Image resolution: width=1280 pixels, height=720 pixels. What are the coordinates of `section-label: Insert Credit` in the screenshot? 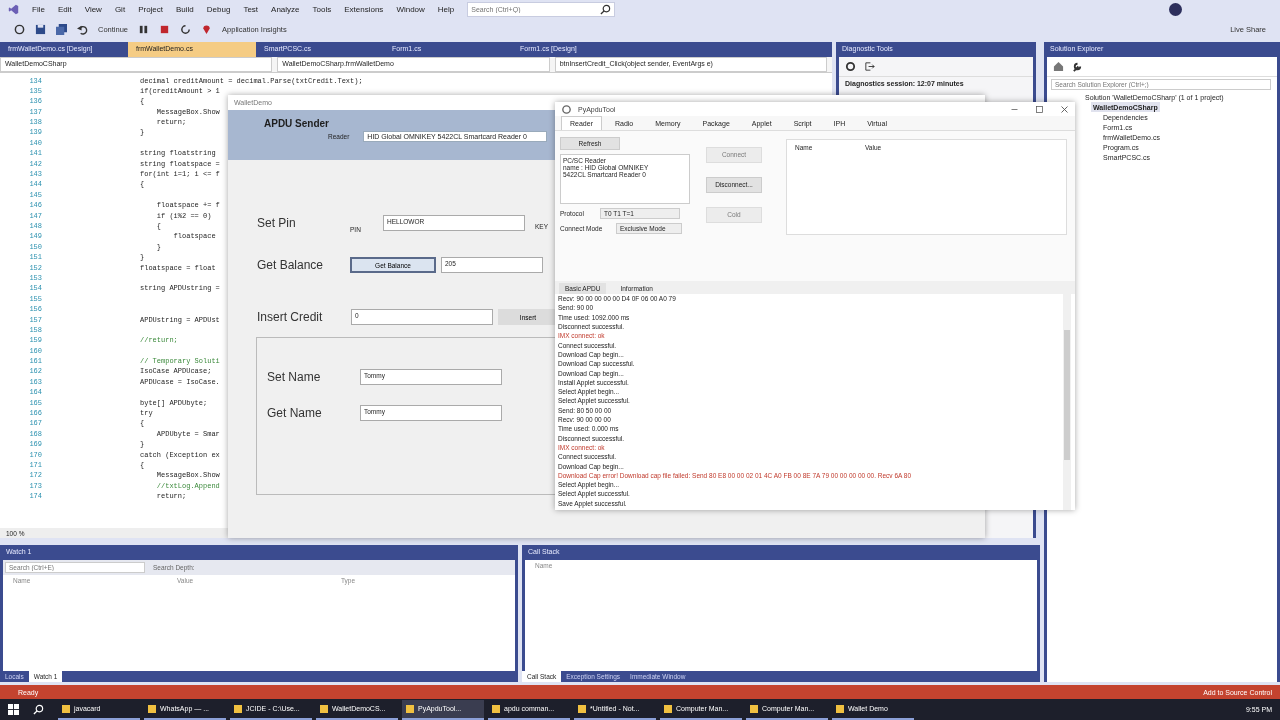 It's located at (290, 317).